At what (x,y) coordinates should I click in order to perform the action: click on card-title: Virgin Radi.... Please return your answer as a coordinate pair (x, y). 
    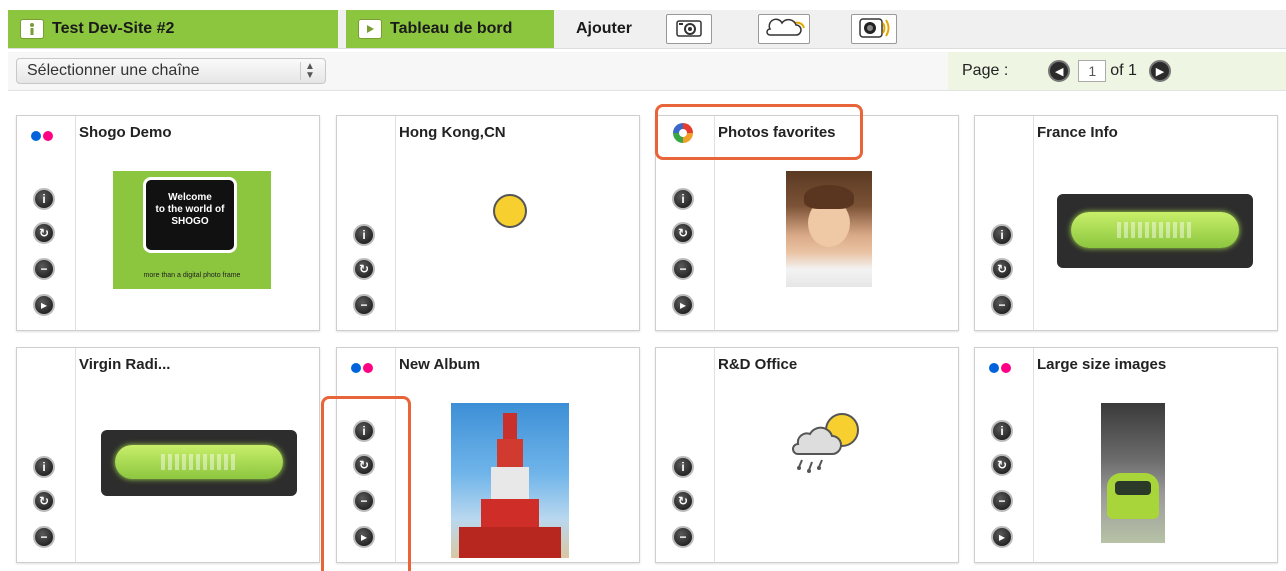
    Looking at the image, I should click on (125, 364).